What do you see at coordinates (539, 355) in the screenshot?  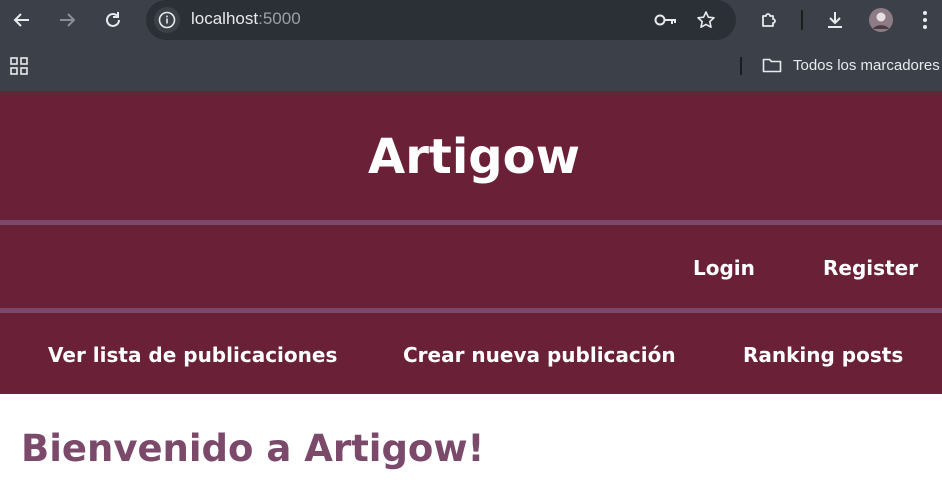 I see `nav-link-new-publication: Crear nueva publicación` at bounding box center [539, 355].